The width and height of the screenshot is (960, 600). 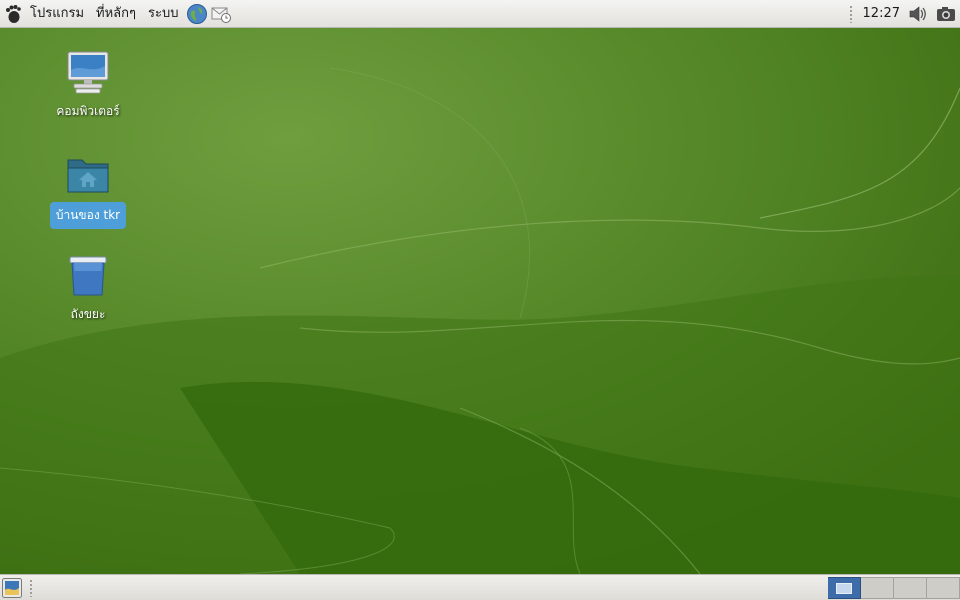 I want to click on desktop-icon-home-folder: บ้านของ tkr, so click(x=88, y=189).